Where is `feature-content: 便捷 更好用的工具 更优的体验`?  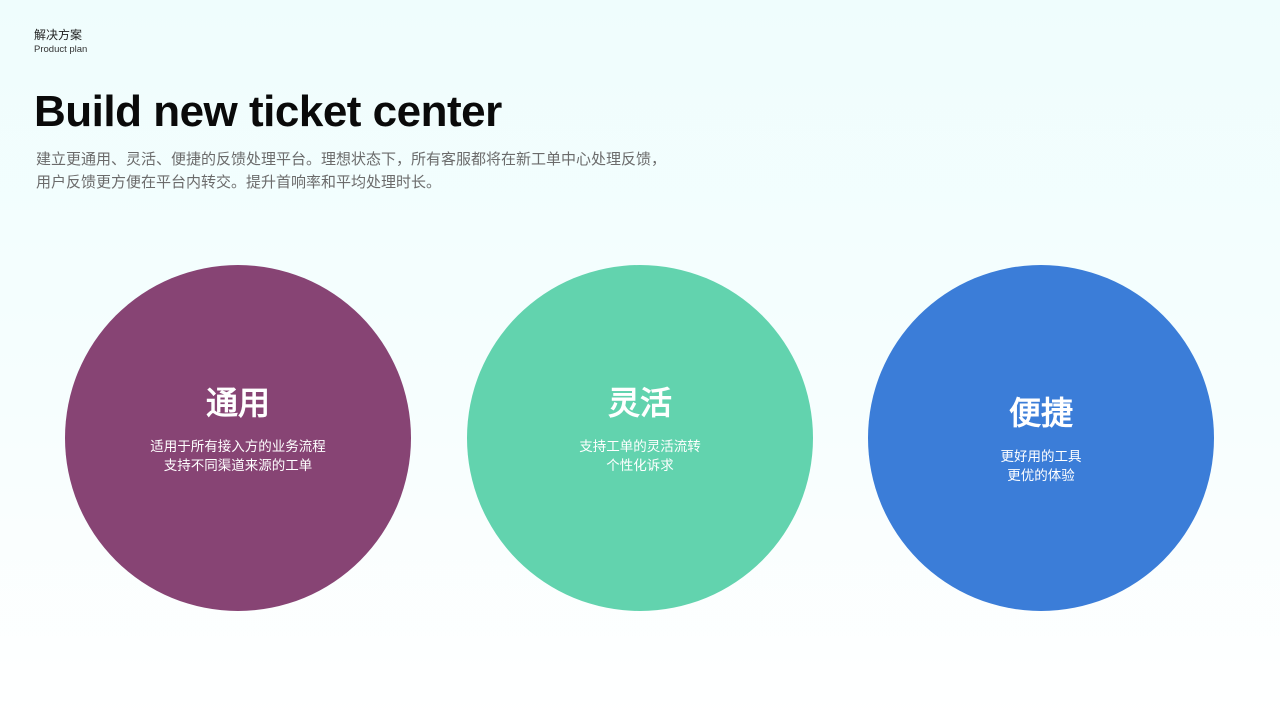 feature-content: 便捷 更好用的工具 更优的体验 is located at coordinates (1041, 439).